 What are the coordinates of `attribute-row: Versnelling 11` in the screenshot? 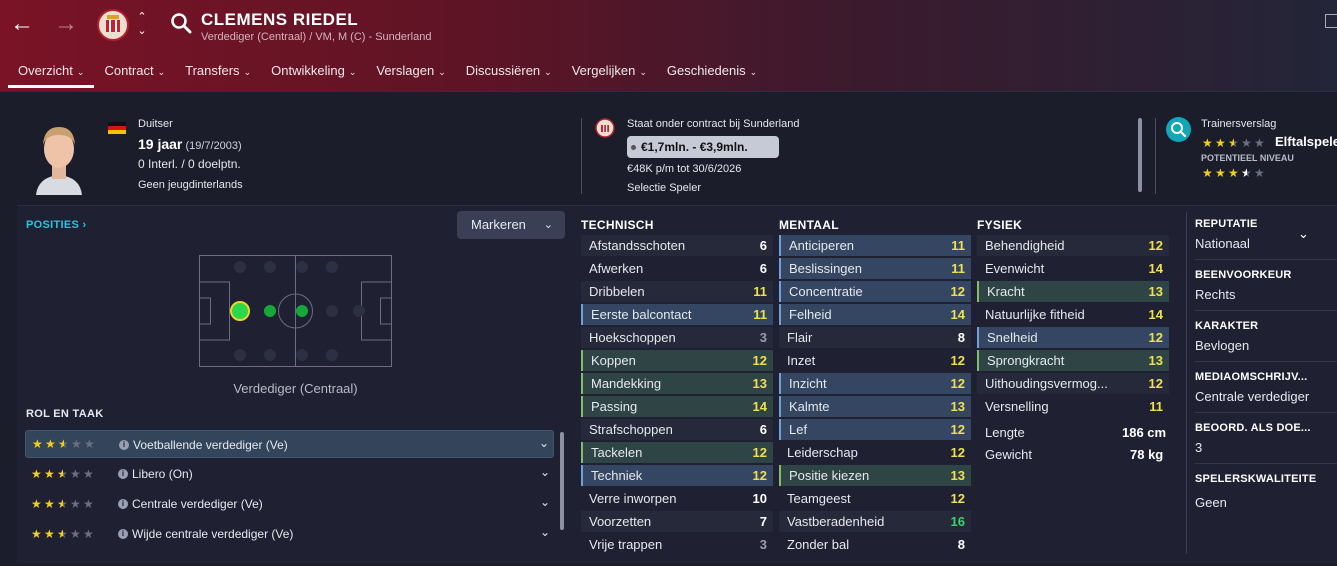 It's located at (1073, 406).